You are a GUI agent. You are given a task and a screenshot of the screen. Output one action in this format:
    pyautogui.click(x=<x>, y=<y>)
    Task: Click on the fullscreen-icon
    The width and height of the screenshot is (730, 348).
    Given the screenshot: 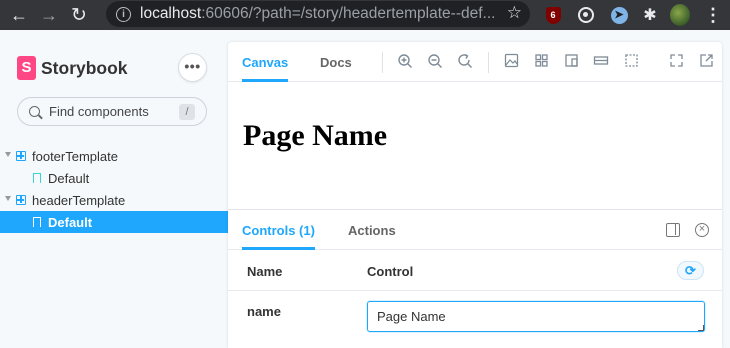 What is the action you would take?
    pyautogui.click(x=676, y=62)
    